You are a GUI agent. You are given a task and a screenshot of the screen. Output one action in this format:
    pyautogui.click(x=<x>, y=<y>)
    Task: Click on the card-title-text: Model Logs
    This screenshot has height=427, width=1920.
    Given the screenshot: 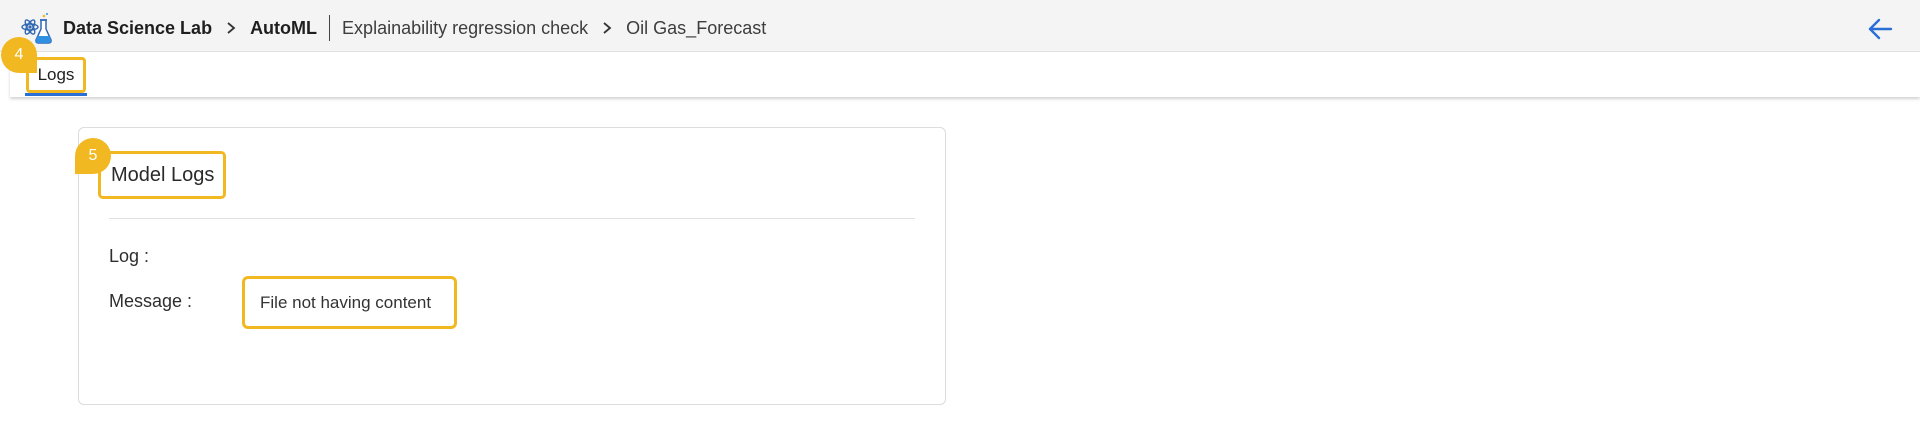 What is the action you would take?
    pyautogui.click(x=163, y=174)
    